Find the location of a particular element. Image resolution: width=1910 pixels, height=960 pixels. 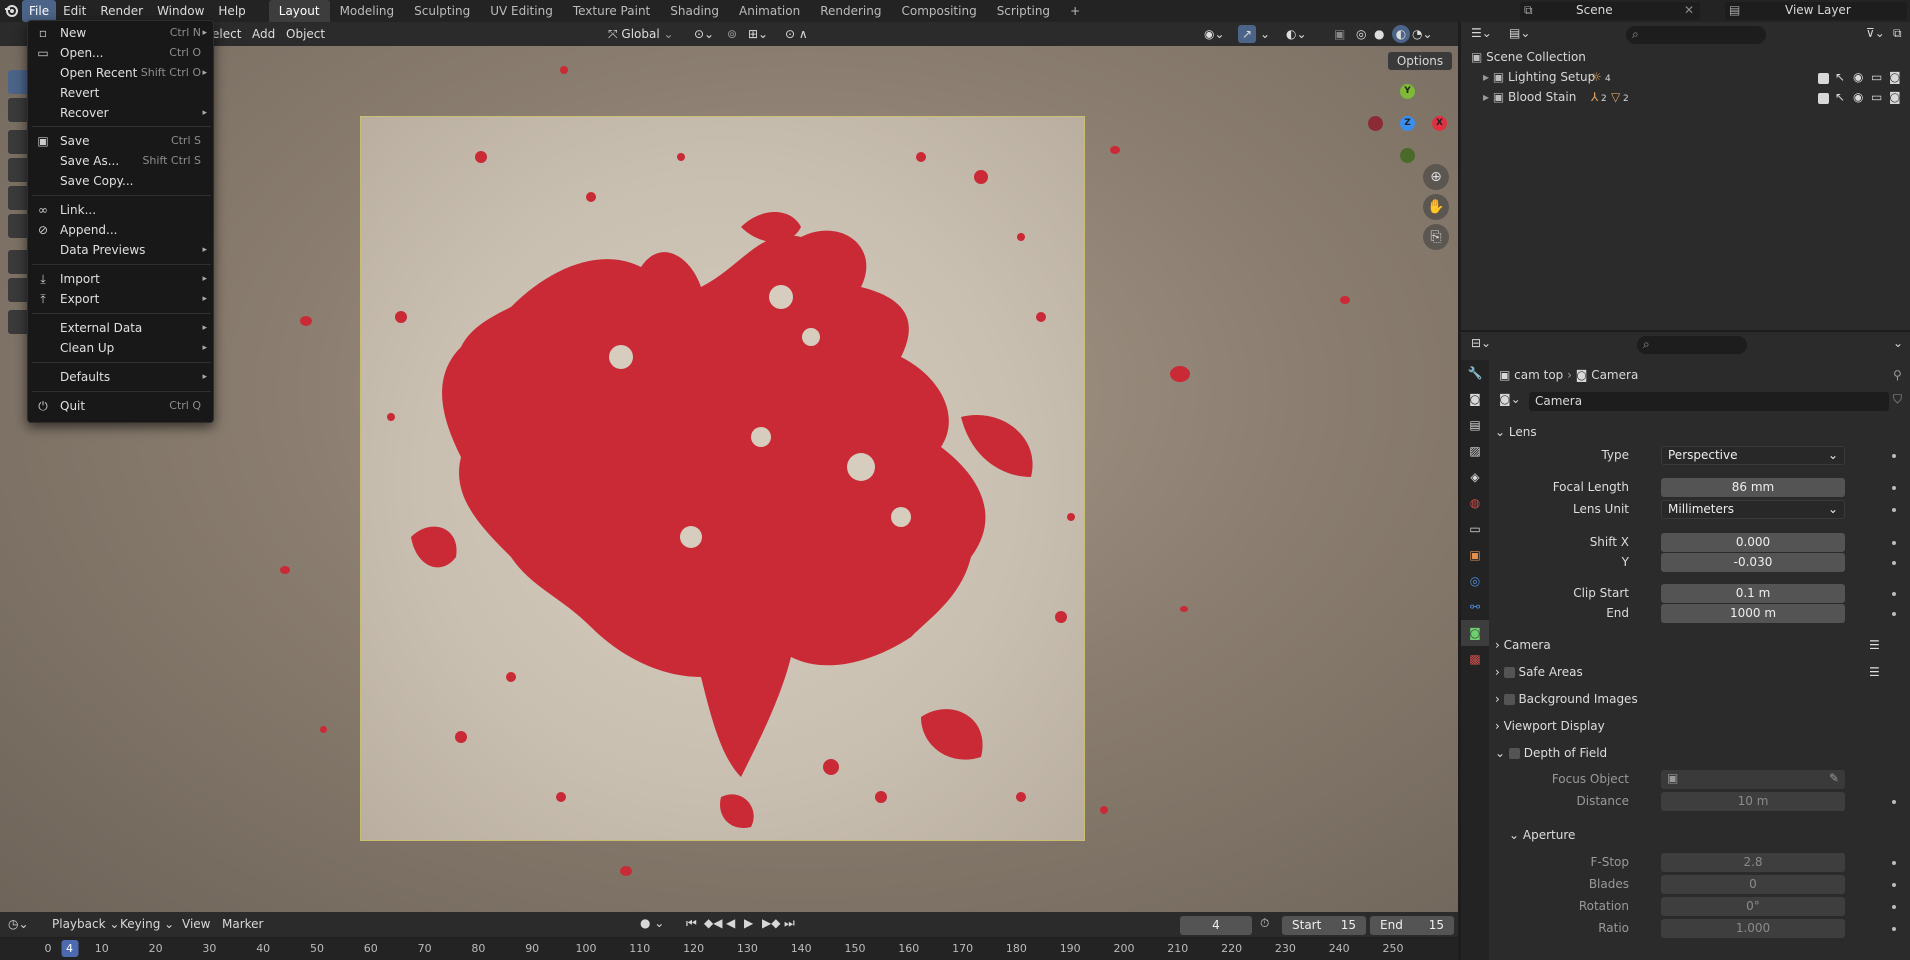

menu-item-export: ⤒ Export ▸ is located at coordinates (121, 299).